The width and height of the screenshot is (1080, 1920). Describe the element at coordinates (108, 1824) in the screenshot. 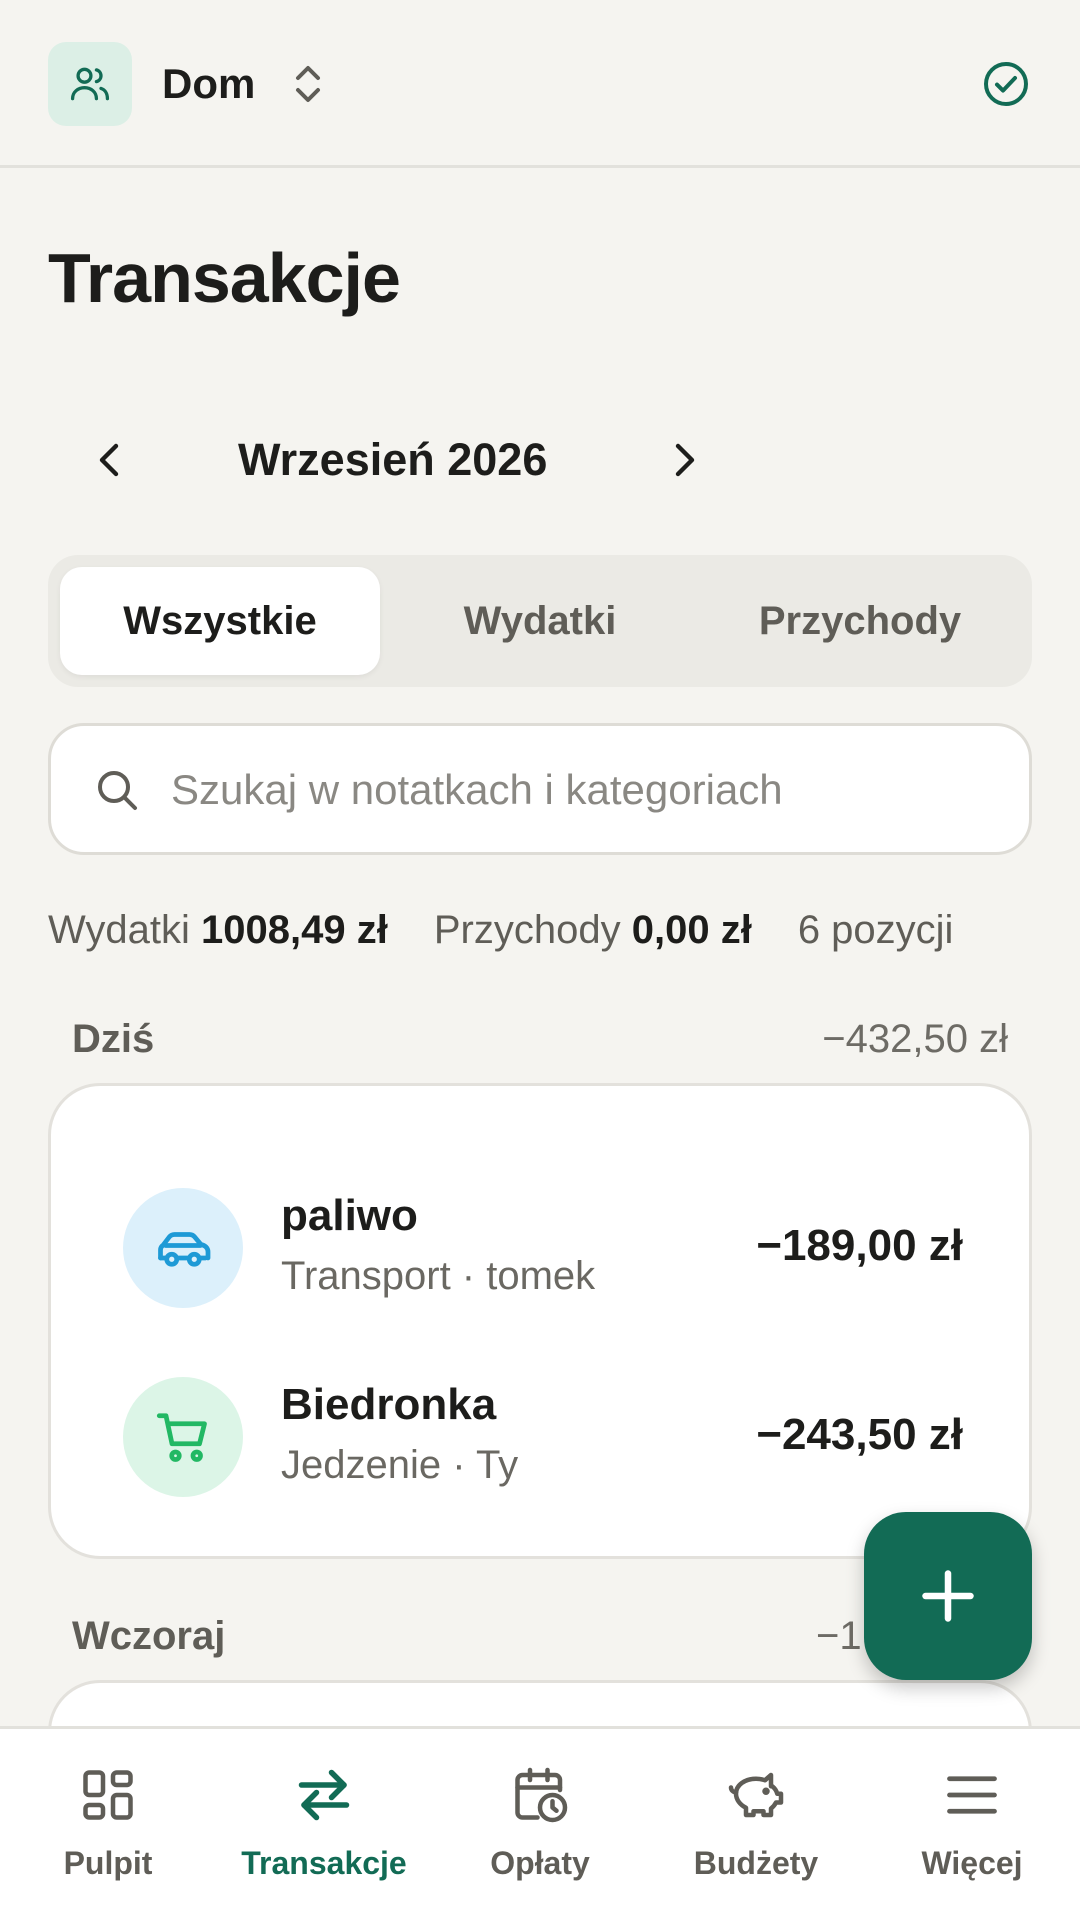

I see `nav-item-dashboard: Pulpit` at that location.